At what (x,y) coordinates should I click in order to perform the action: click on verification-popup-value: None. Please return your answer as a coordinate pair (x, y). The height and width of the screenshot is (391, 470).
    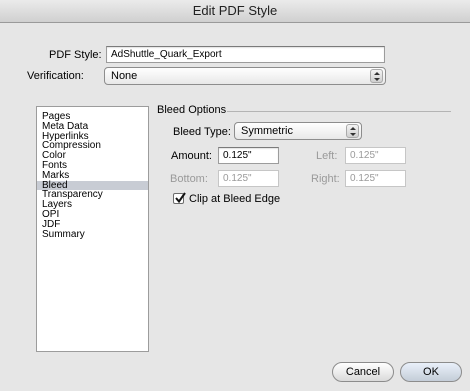
    Looking at the image, I should click on (124, 76).